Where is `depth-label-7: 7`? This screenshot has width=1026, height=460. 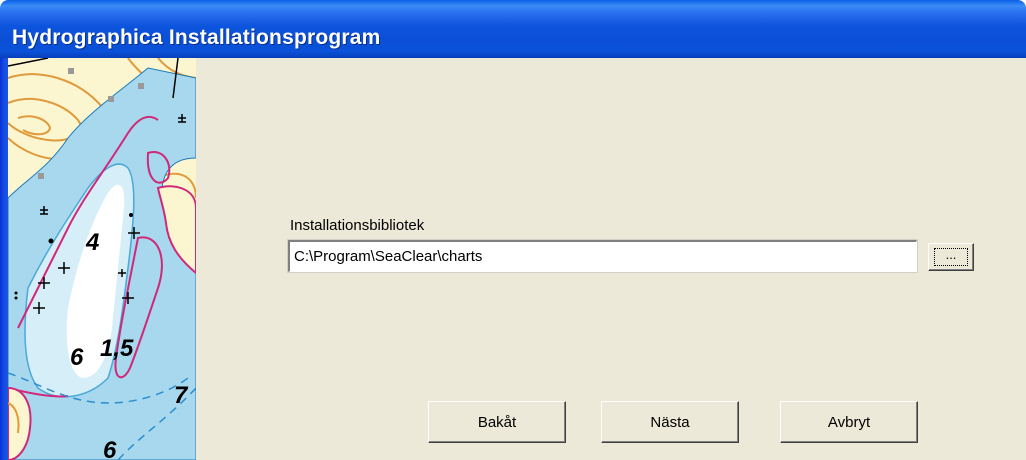
depth-label-7: 7 is located at coordinates (181, 395).